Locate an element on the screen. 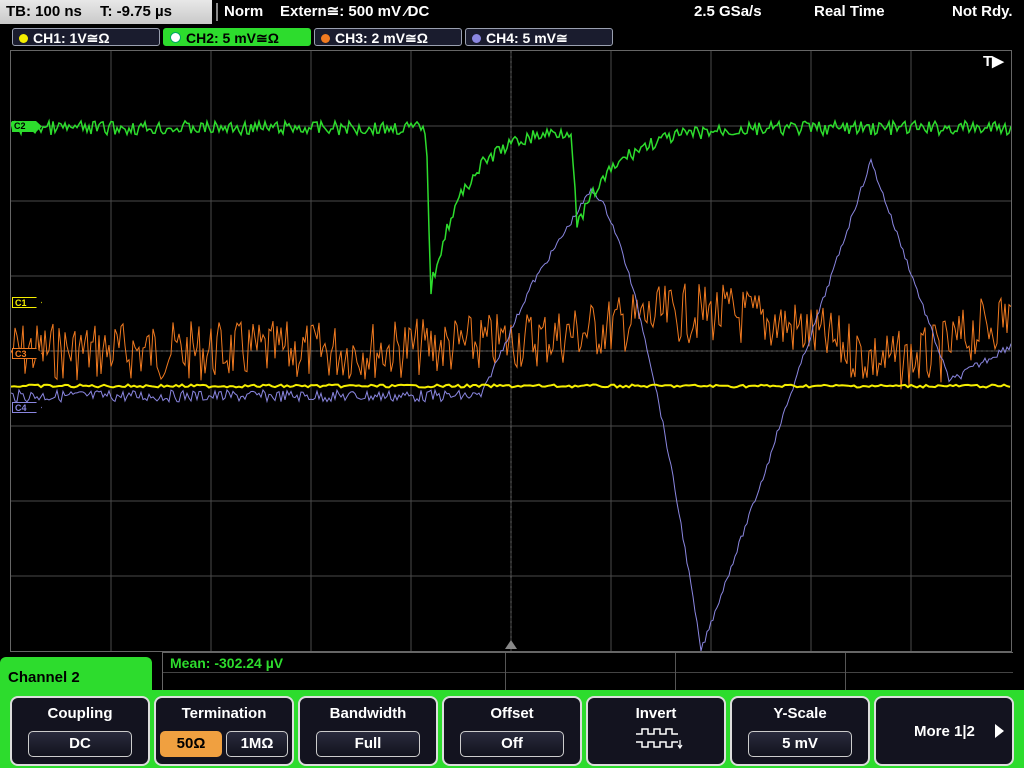 The width and height of the screenshot is (1024, 768). offset-softkey: Offset Off is located at coordinates (512, 731).